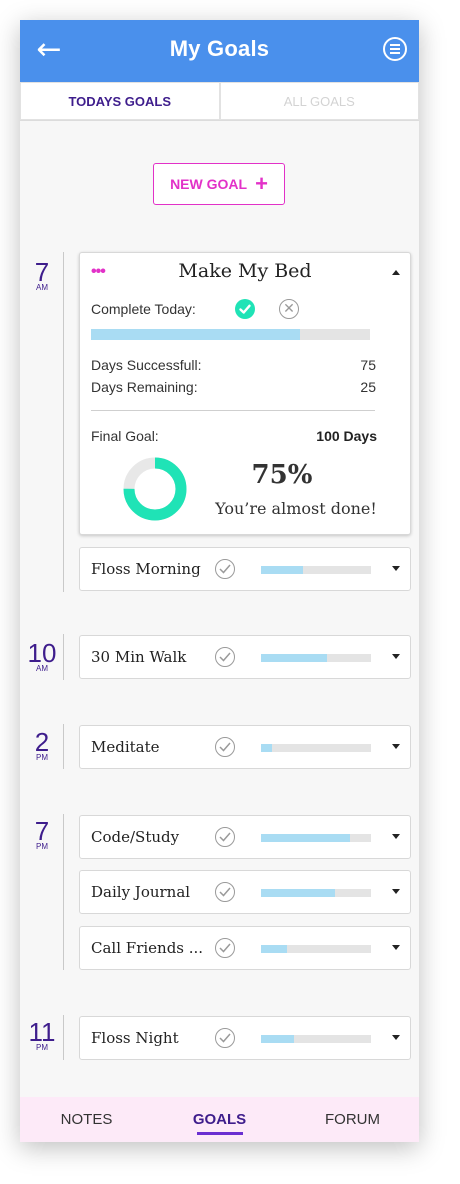  I want to click on goal-row: Floss Morning, so click(245, 569).